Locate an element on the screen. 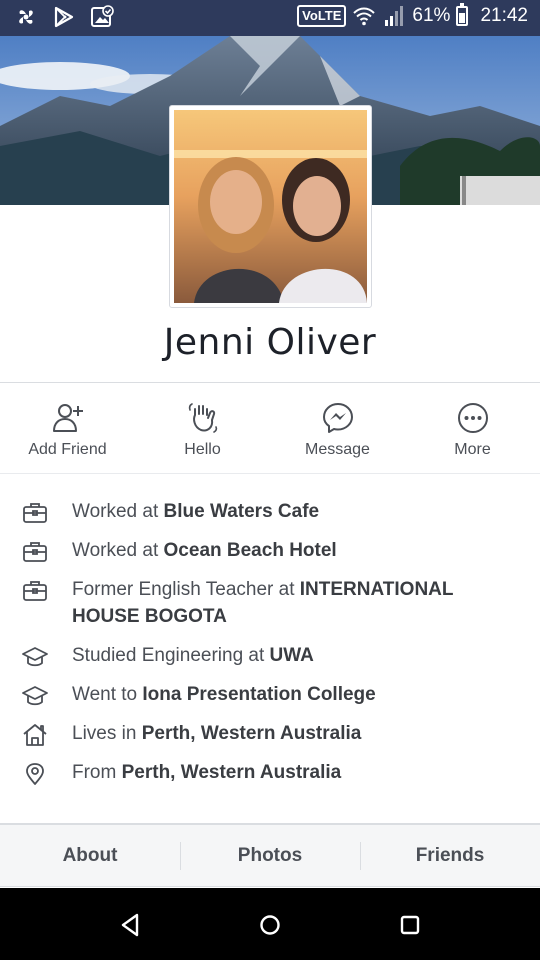  add-friend-button: Add Friend is located at coordinates (67, 428).